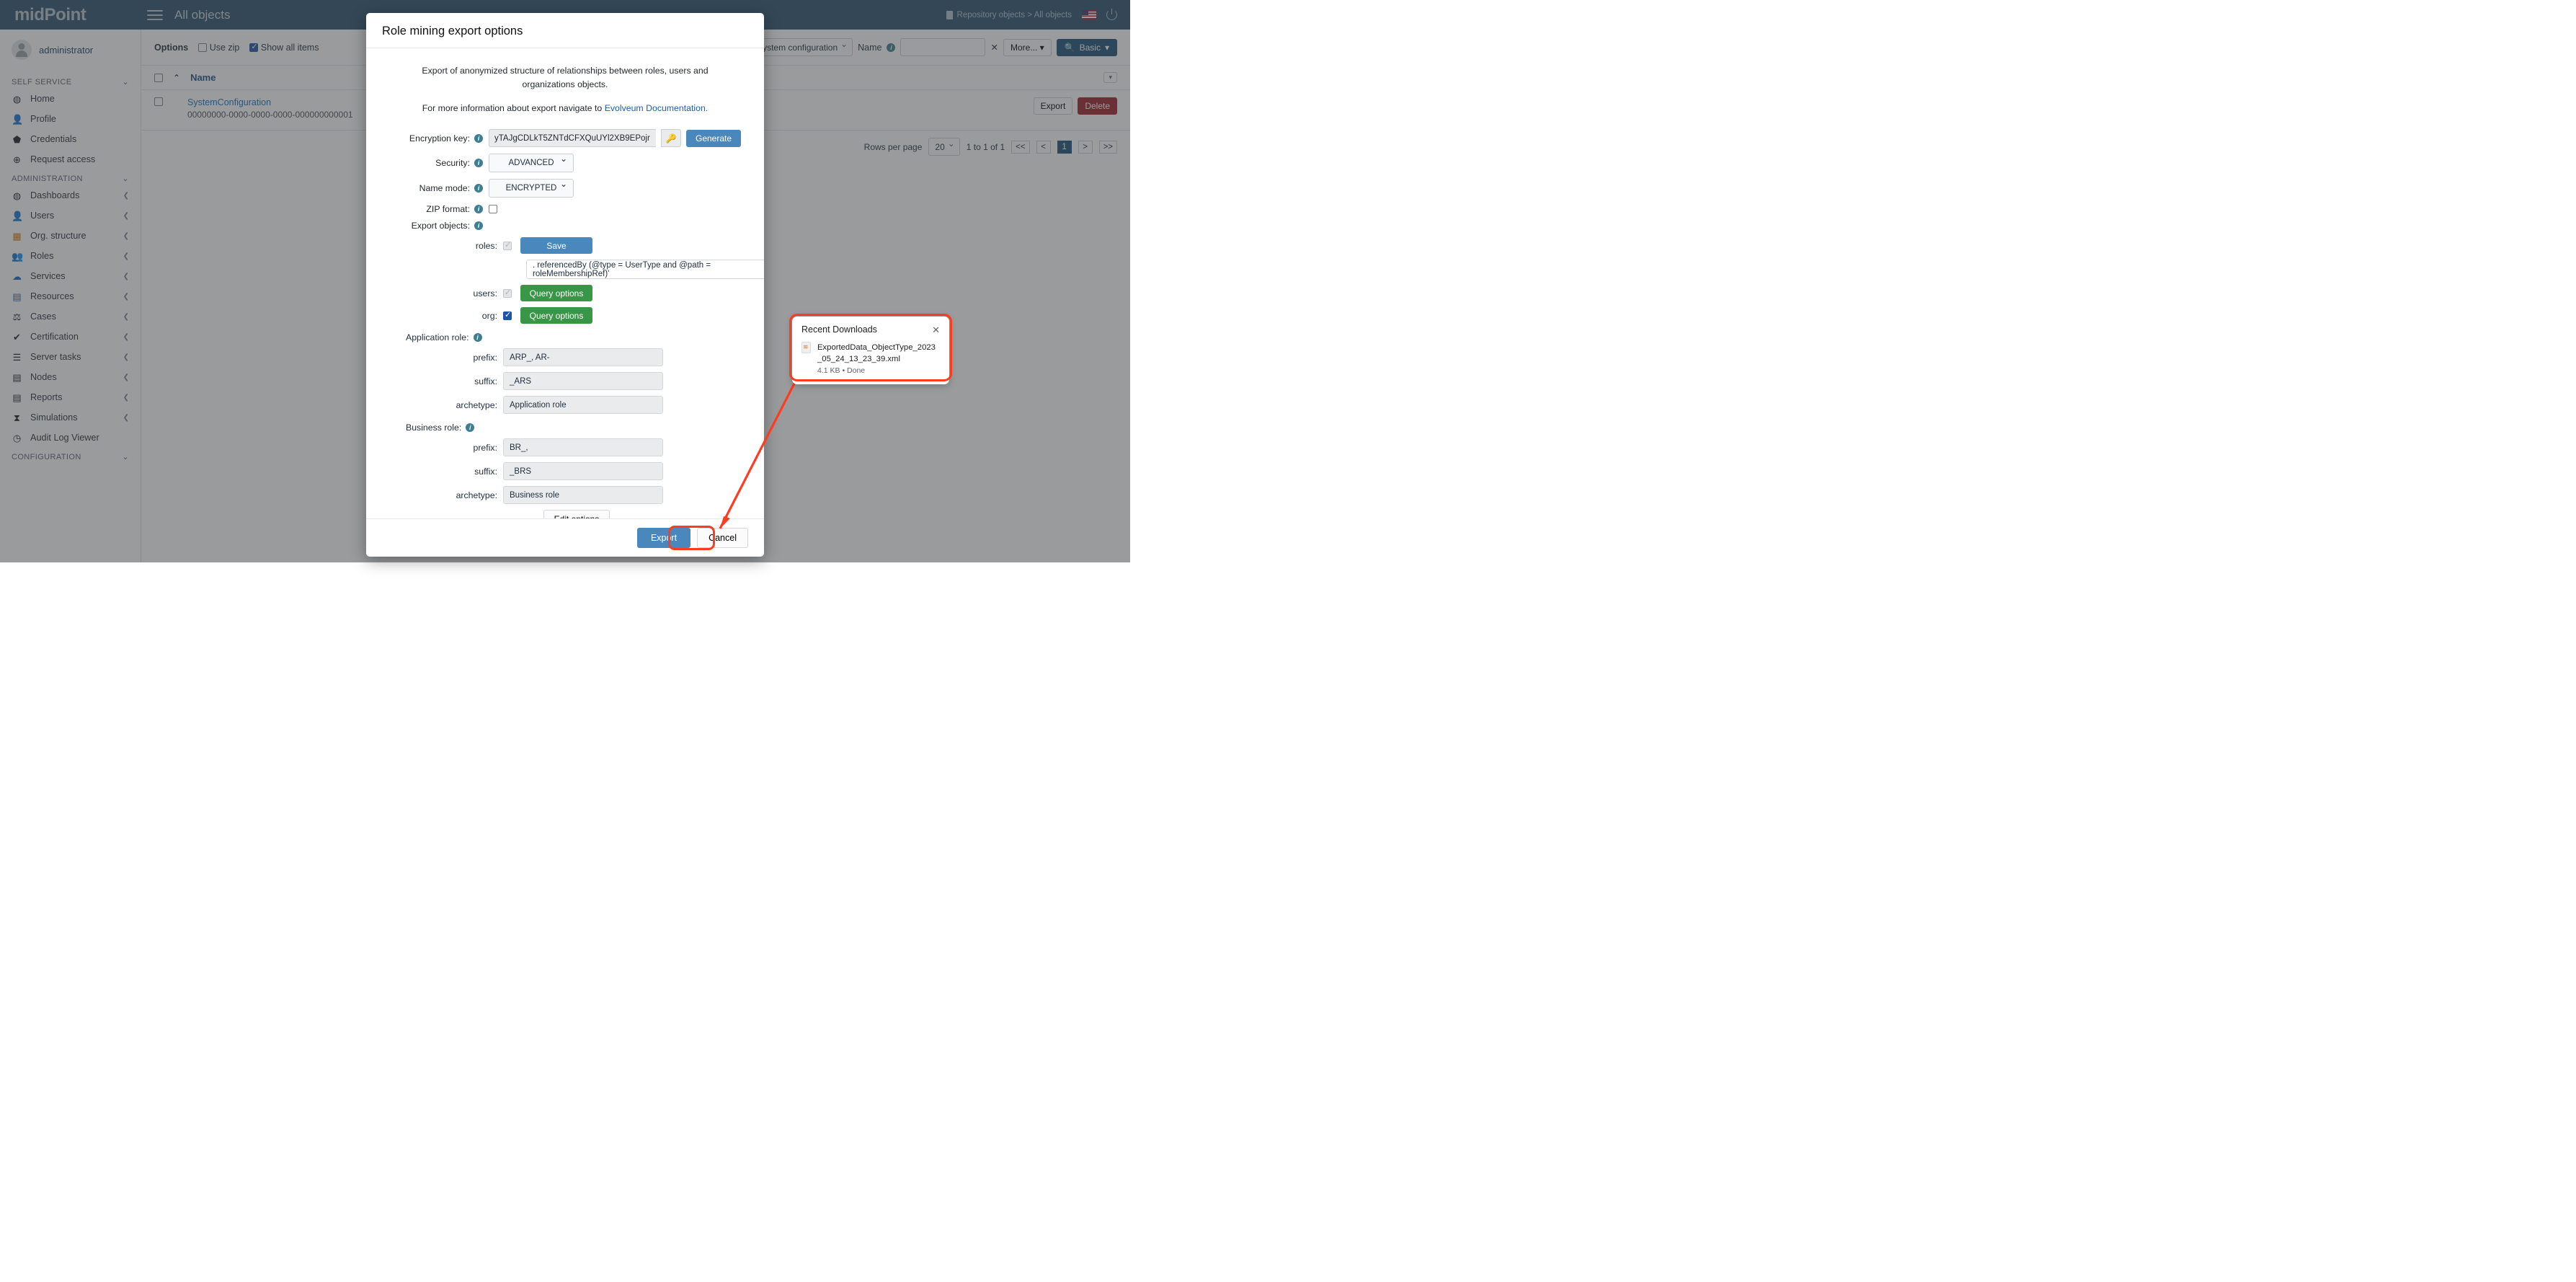 This screenshot has width=2576, height=1282. Describe the element at coordinates (440, 226) in the screenshot. I see `export-objects-label: Export objects:` at that location.